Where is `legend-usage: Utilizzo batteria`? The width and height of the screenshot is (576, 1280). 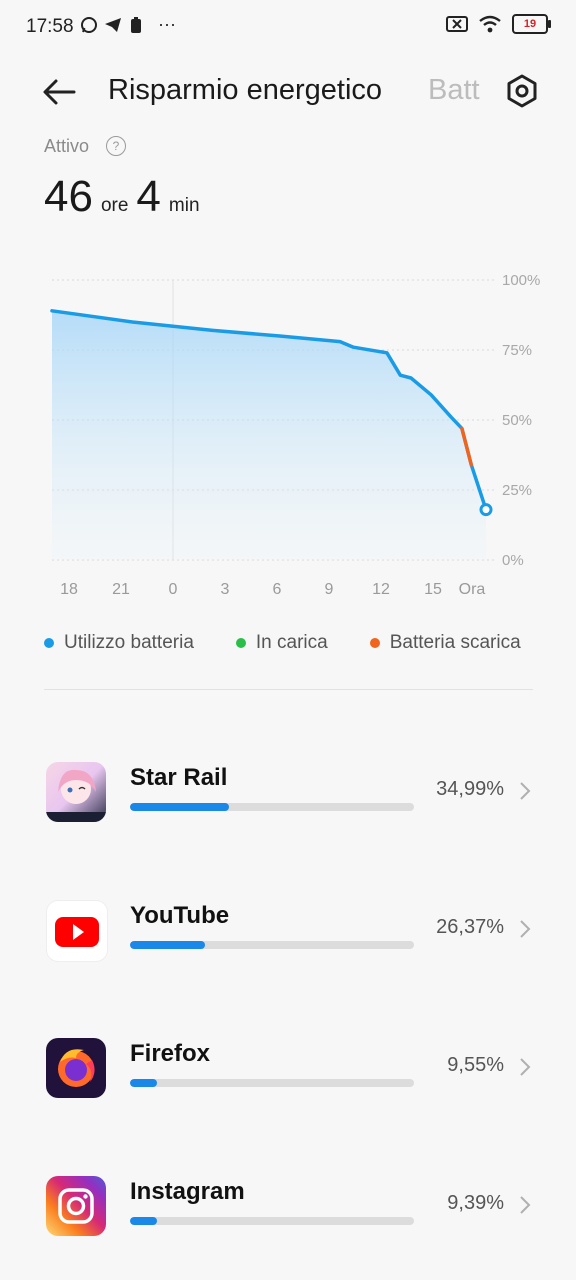 legend-usage: Utilizzo batteria is located at coordinates (119, 643).